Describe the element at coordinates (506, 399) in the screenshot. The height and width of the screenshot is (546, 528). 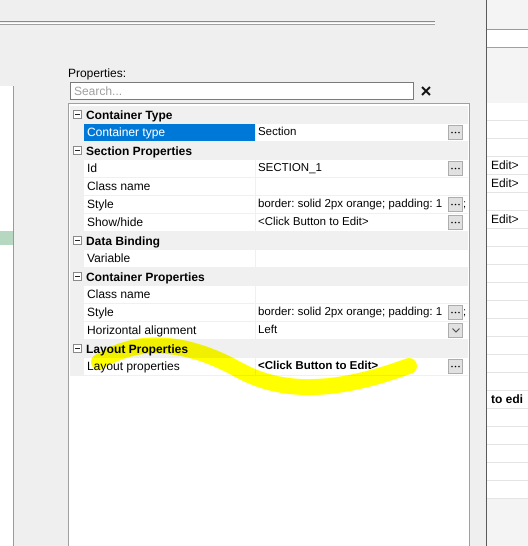
I see `cell-text: to edi` at that location.